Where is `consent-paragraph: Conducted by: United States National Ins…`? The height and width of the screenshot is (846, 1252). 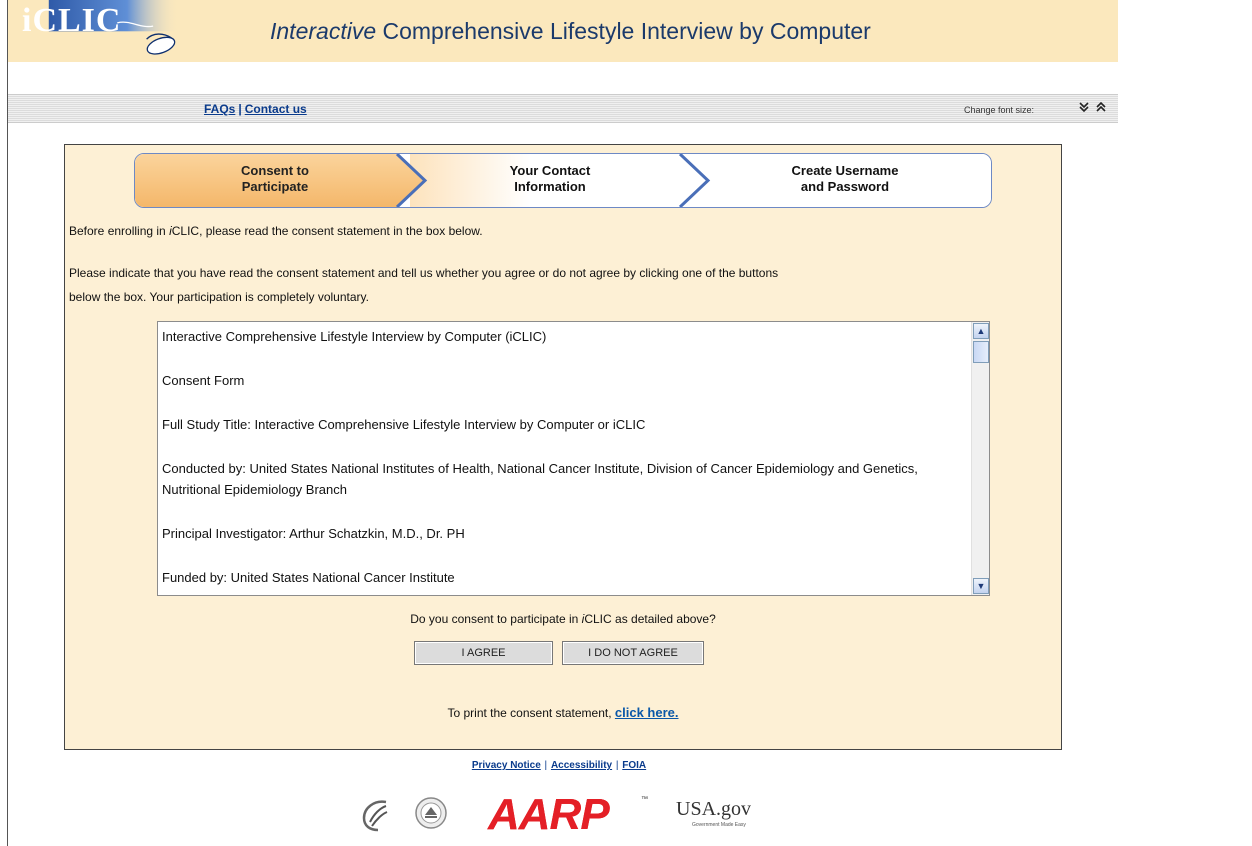 consent-paragraph: Conducted by: United States National Ins… is located at coordinates (540, 479).